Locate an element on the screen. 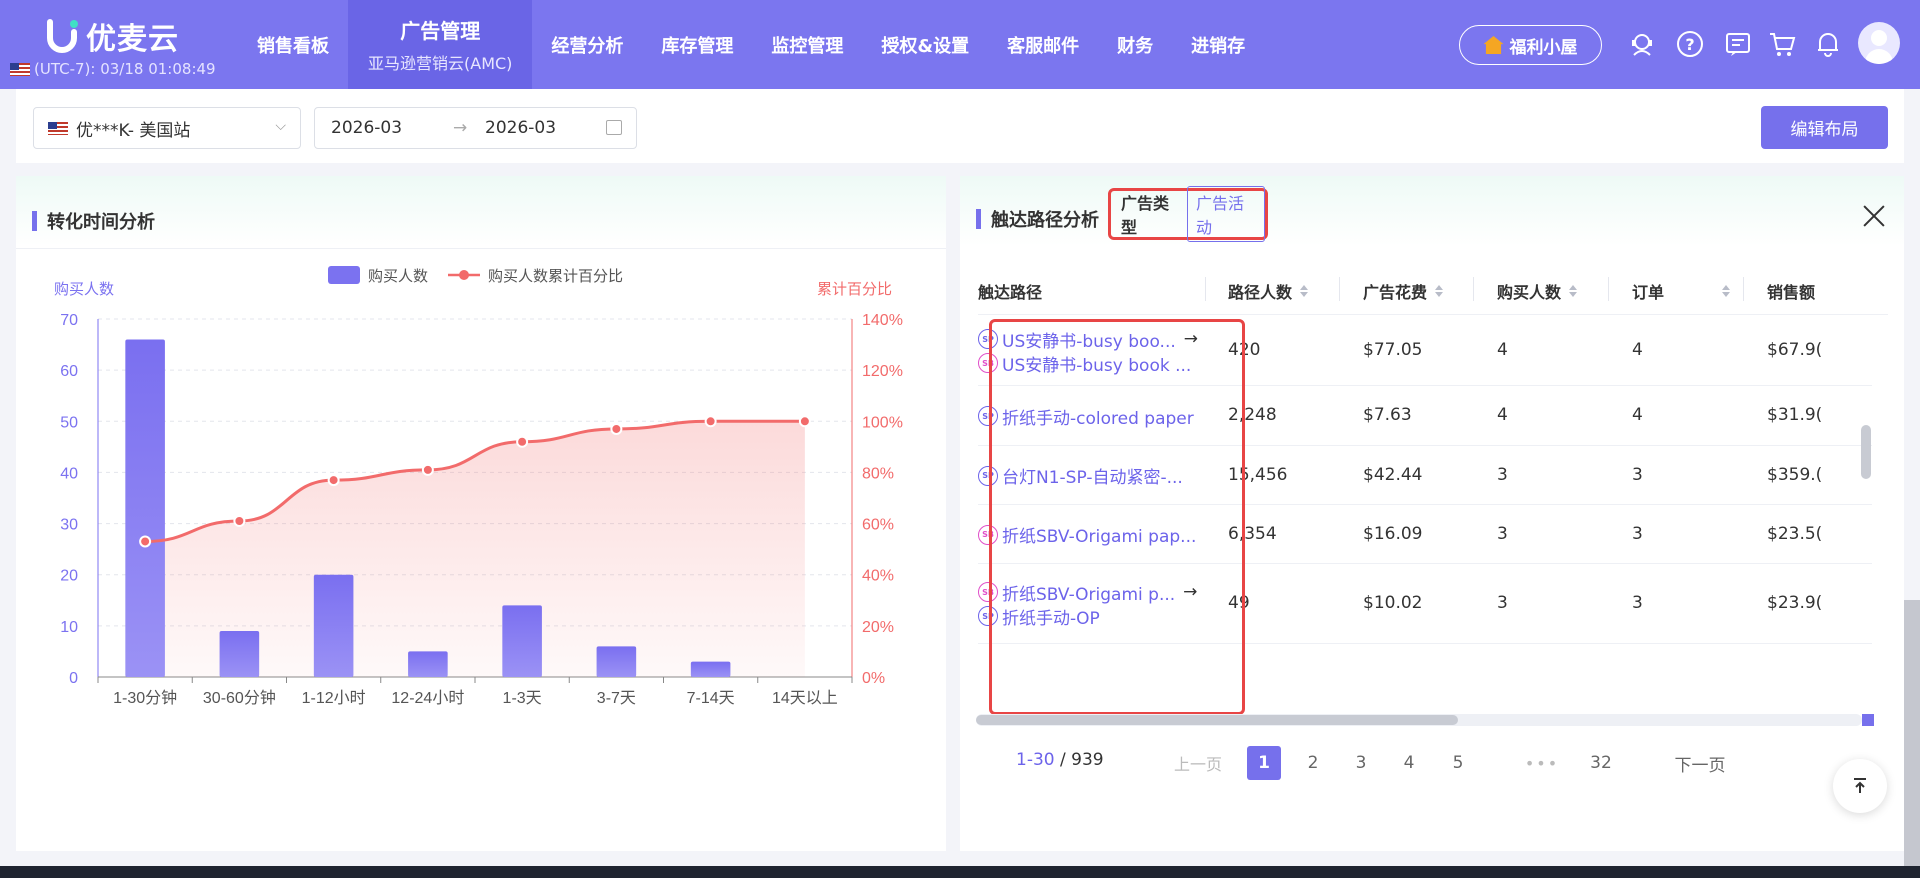 This screenshot has width=1920, height=878. timezone-text: (UTC-7): 03/18 01:08:49 is located at coordinates (125, 69).